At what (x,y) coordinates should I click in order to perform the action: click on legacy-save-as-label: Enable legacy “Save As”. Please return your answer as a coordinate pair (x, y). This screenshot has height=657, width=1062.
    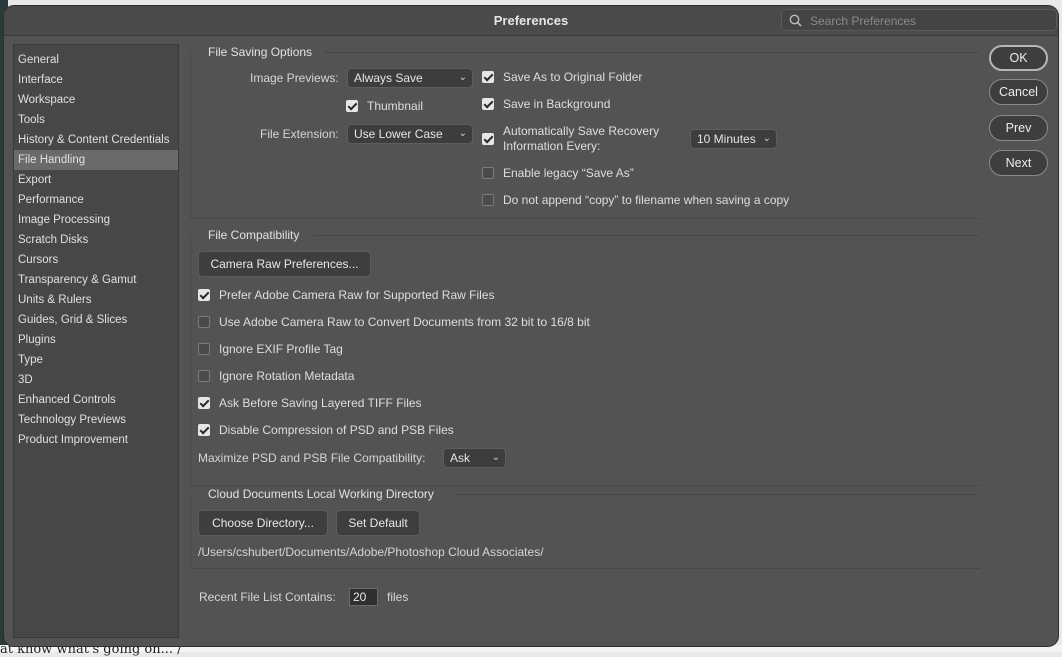
    Looking at the image, I should click on (568, 173).